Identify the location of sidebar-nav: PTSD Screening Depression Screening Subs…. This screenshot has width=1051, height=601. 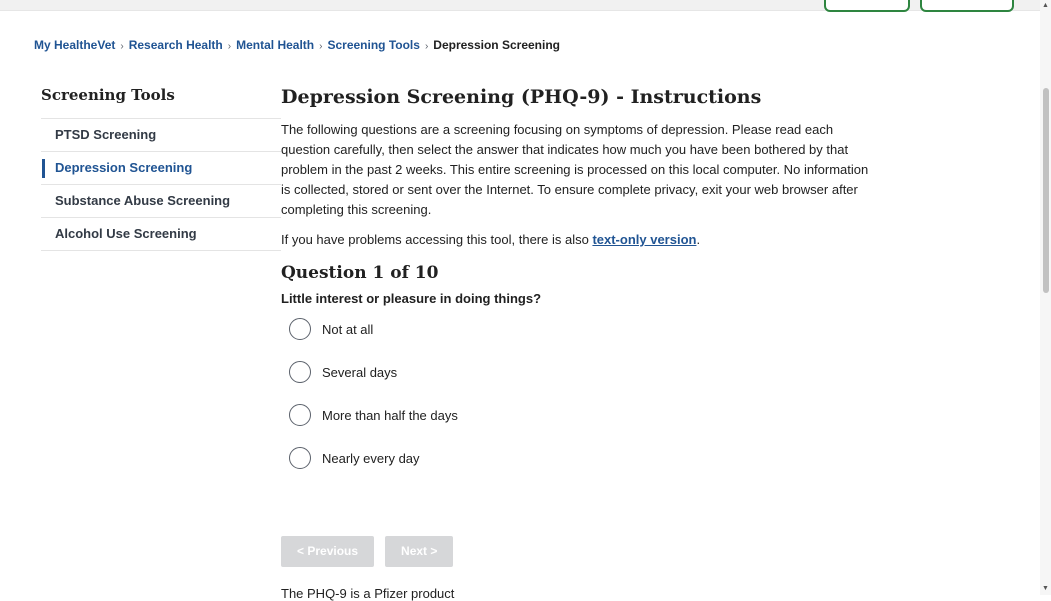
(161, 184).